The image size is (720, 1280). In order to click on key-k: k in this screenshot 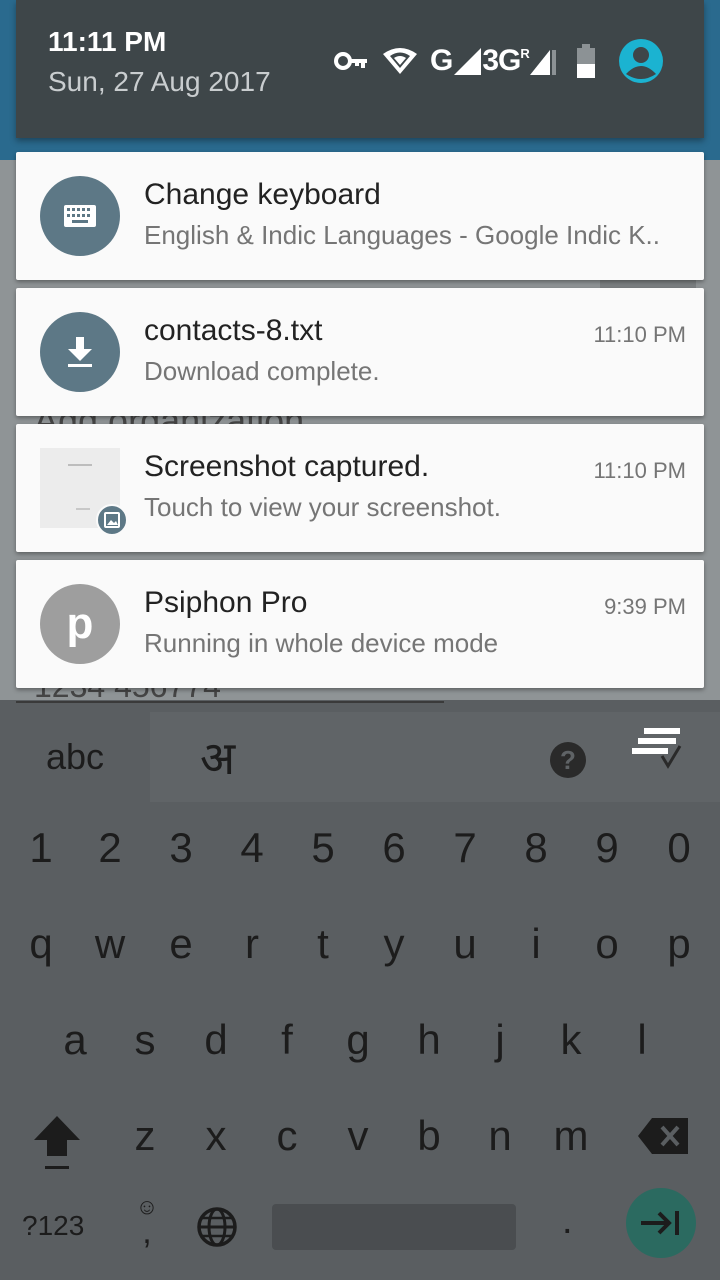, I will do `click(571, 1040)`.